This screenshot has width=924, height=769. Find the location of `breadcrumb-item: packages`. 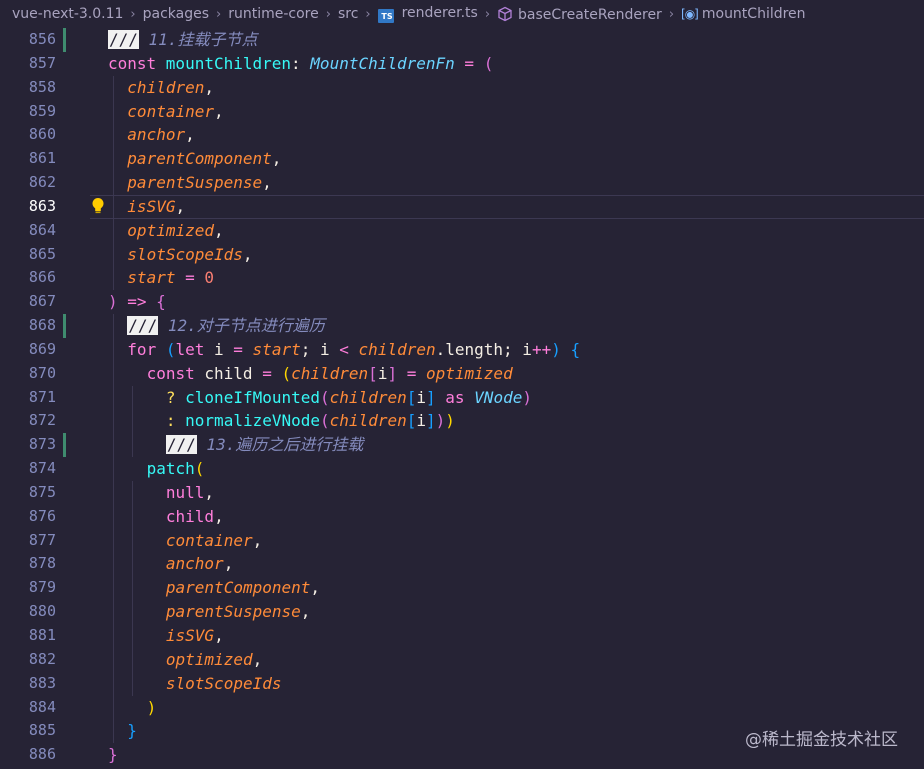

breadcrumb-item: packages is located at coordinates (176, 14).